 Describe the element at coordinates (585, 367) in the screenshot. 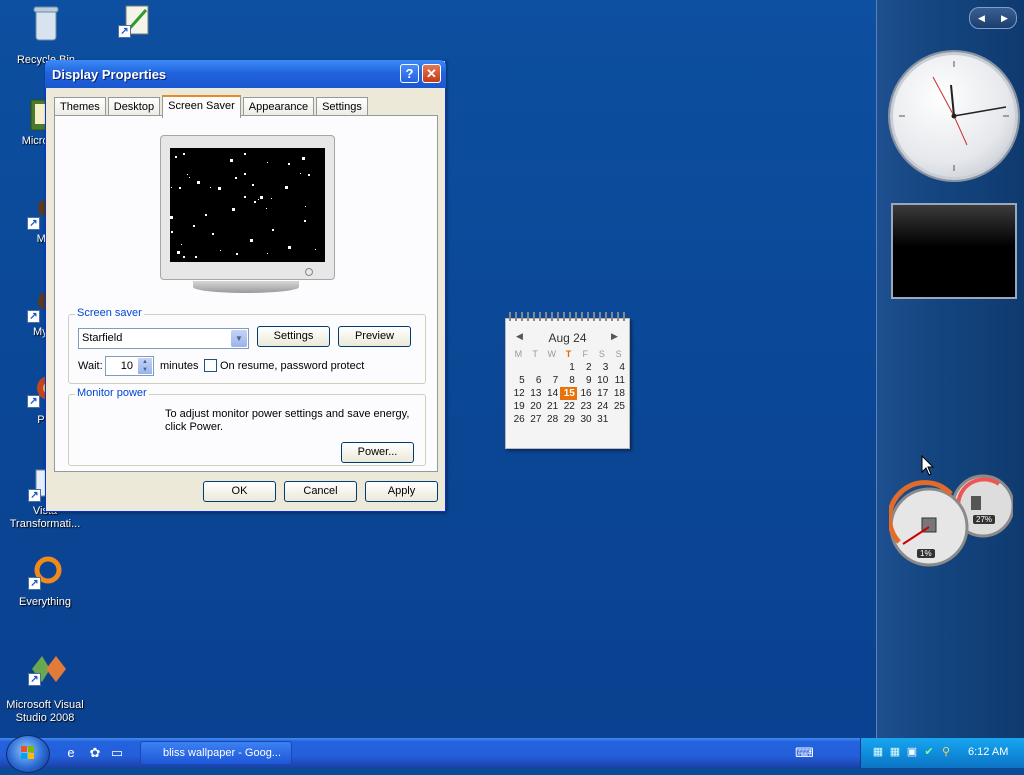

I see `calendar-day: 2` at that location.